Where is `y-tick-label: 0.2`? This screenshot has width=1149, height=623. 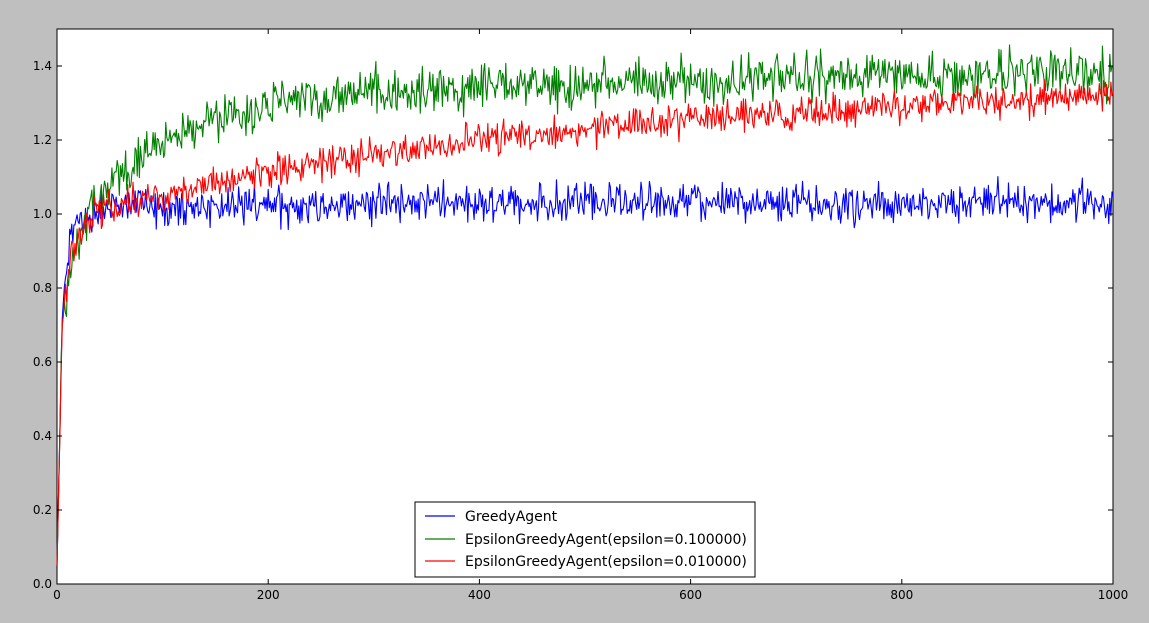 y-tick-label: 0.2 is located at coordinates (42, 510).